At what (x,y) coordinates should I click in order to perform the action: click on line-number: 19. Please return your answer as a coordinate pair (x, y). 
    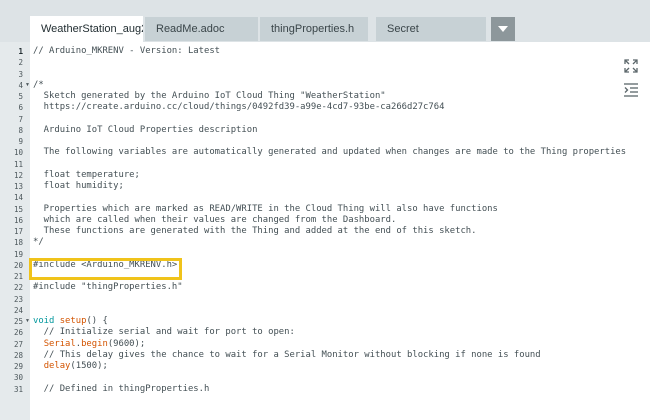
    Looking at the image, I should click on (18, 254).